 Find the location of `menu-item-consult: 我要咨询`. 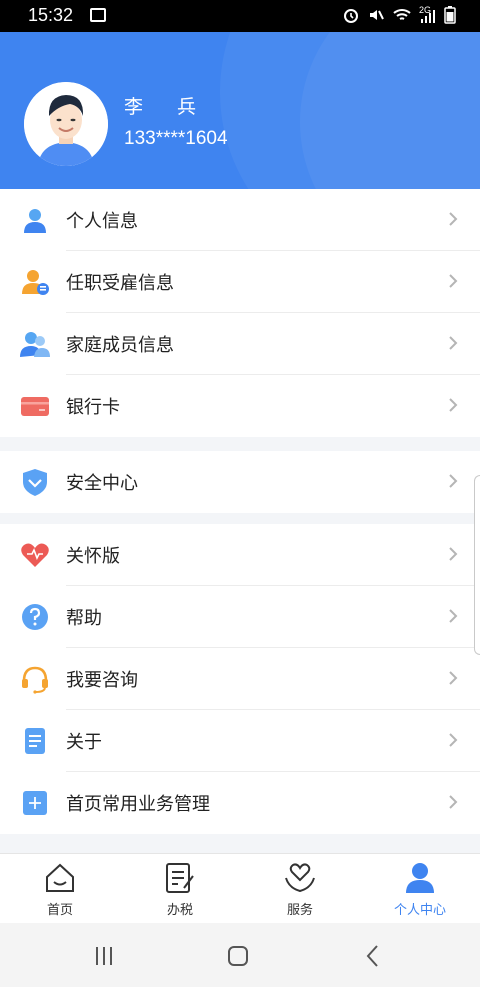

menu-item-consult: 我要咨询 is located at coordinates (240, 679).